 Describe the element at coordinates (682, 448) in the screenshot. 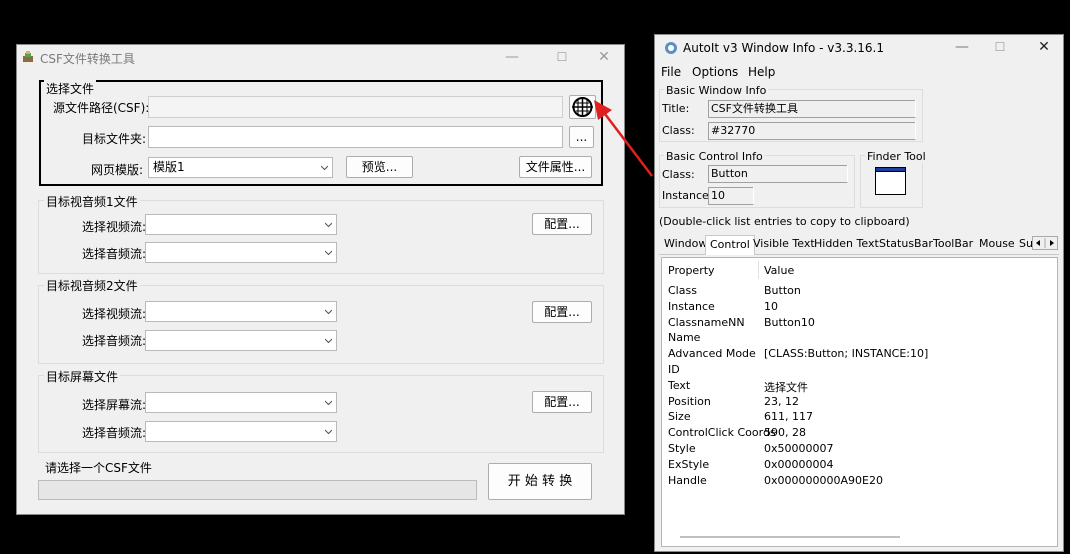

I see `list-item: Style` at that location.